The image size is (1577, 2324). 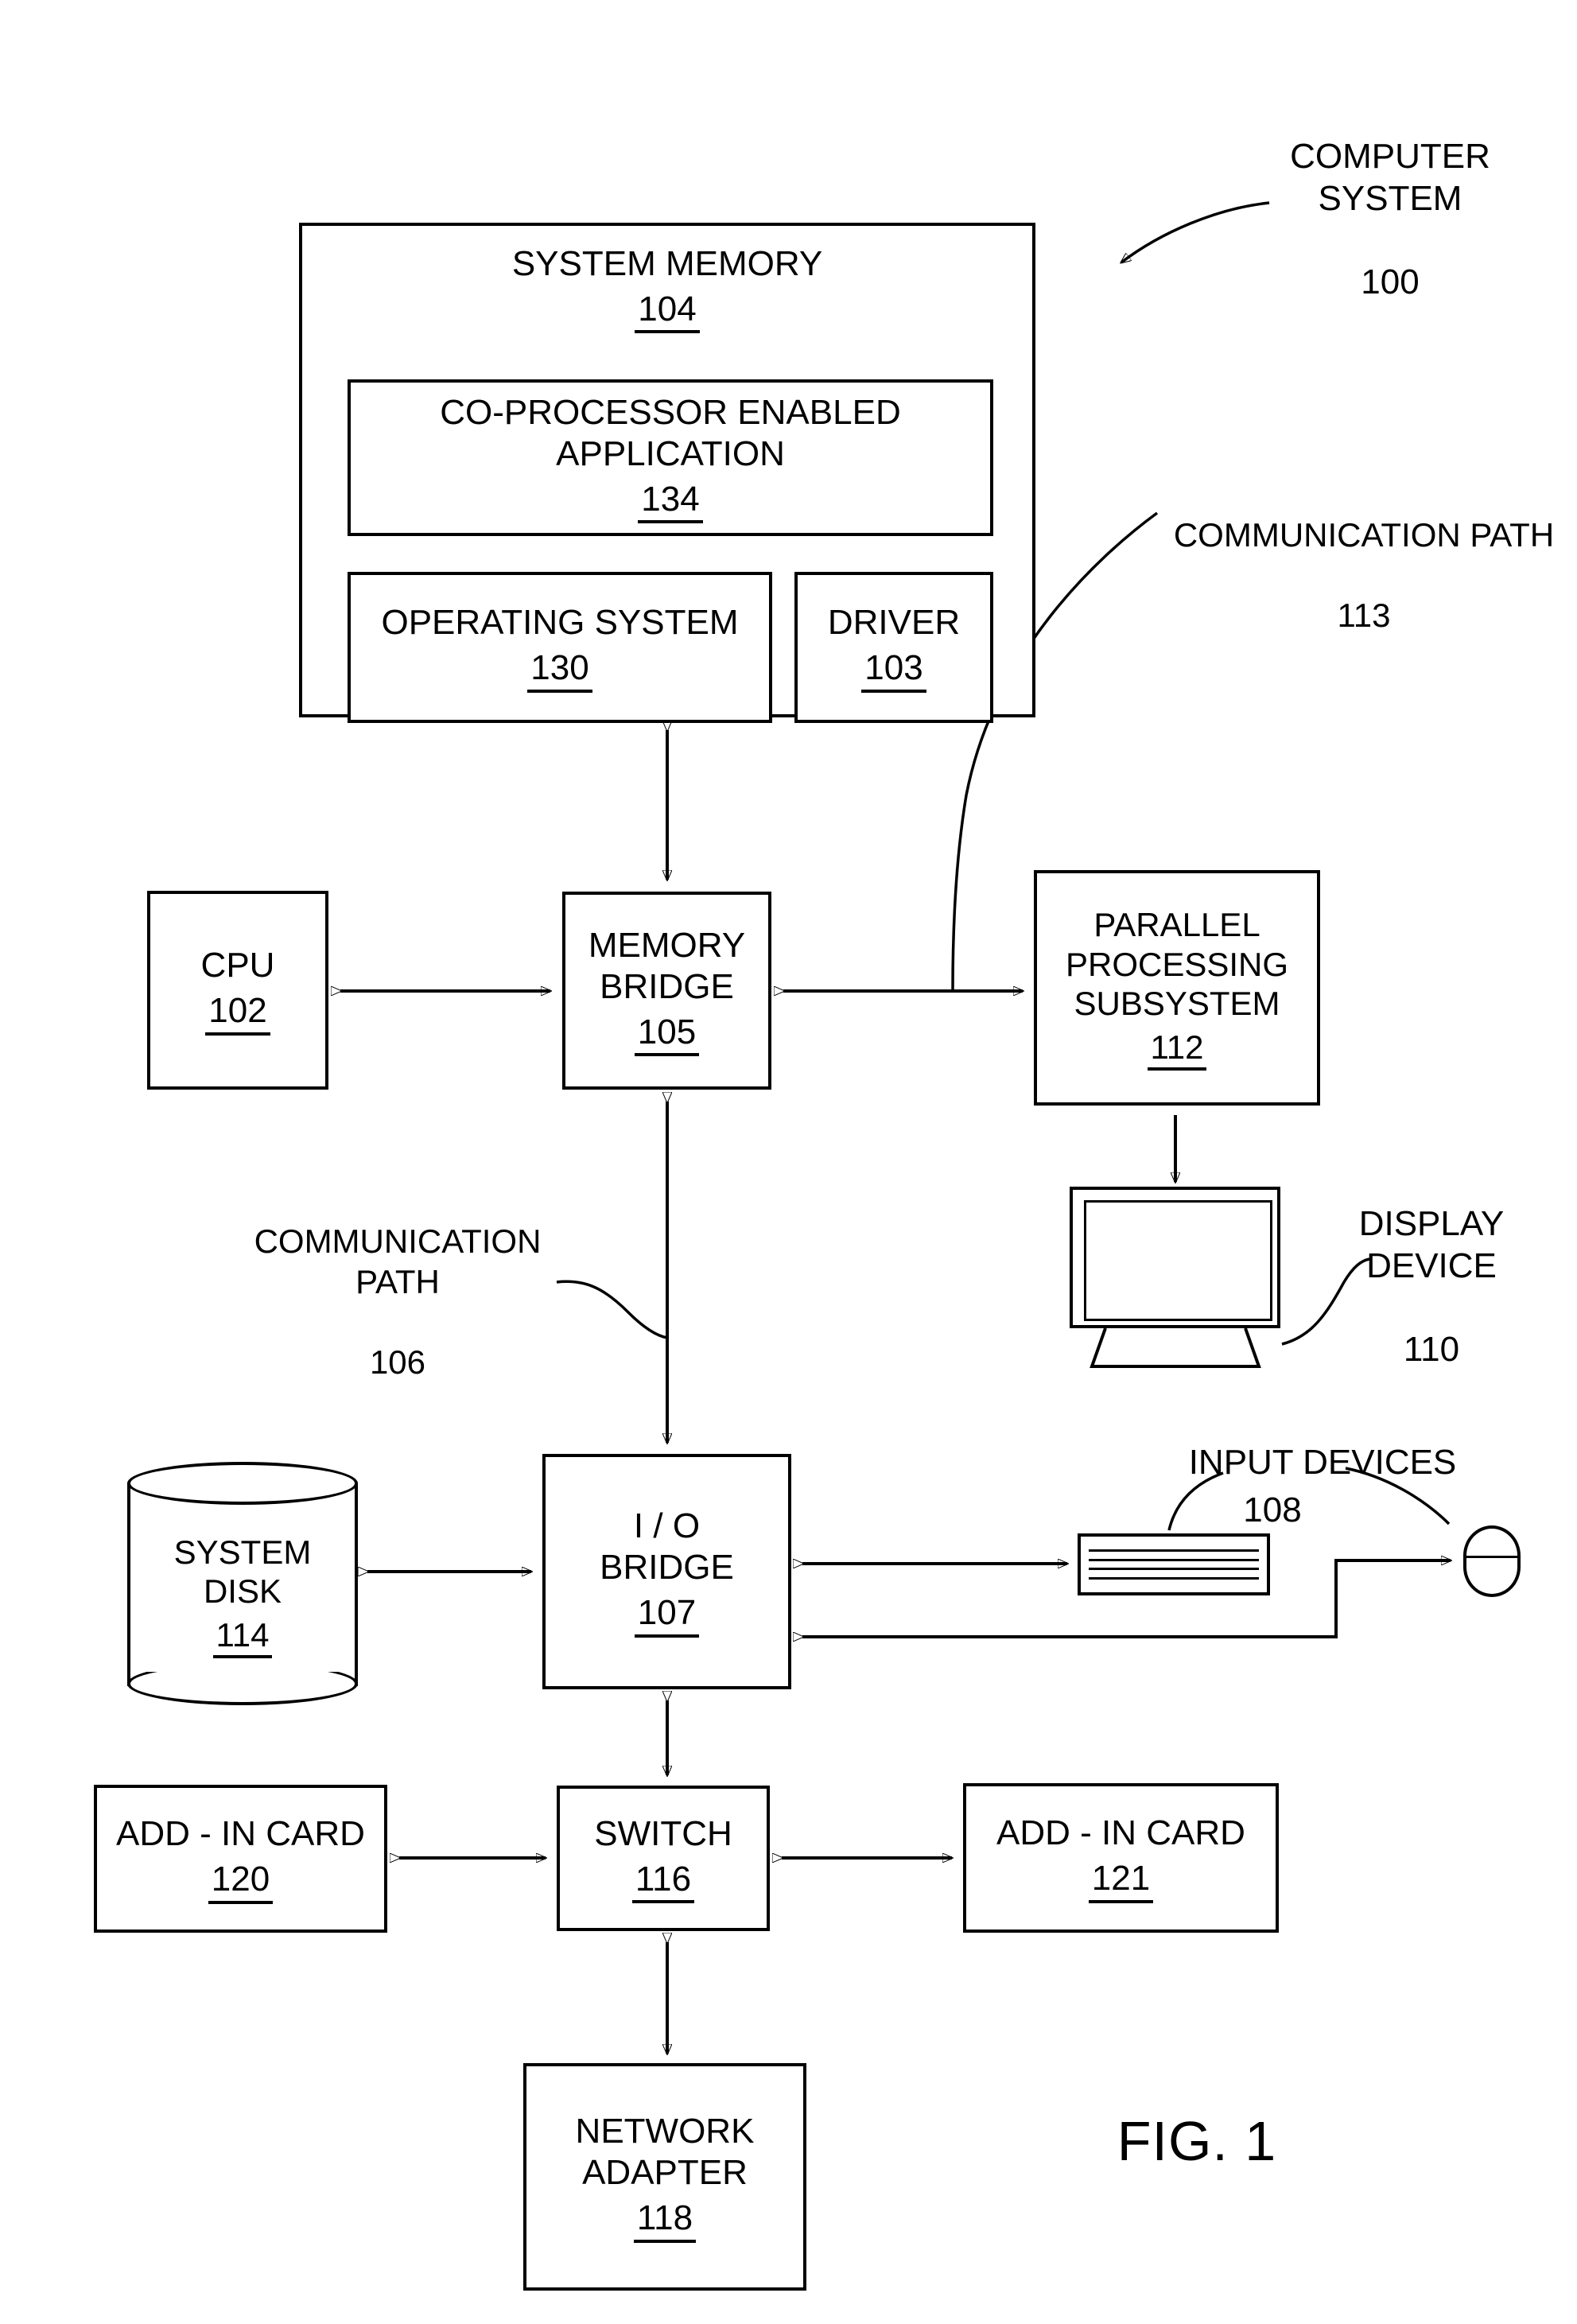 I want to click on display-device-label: DISPLAY DEVICE, so click(x=1431, y=1244).